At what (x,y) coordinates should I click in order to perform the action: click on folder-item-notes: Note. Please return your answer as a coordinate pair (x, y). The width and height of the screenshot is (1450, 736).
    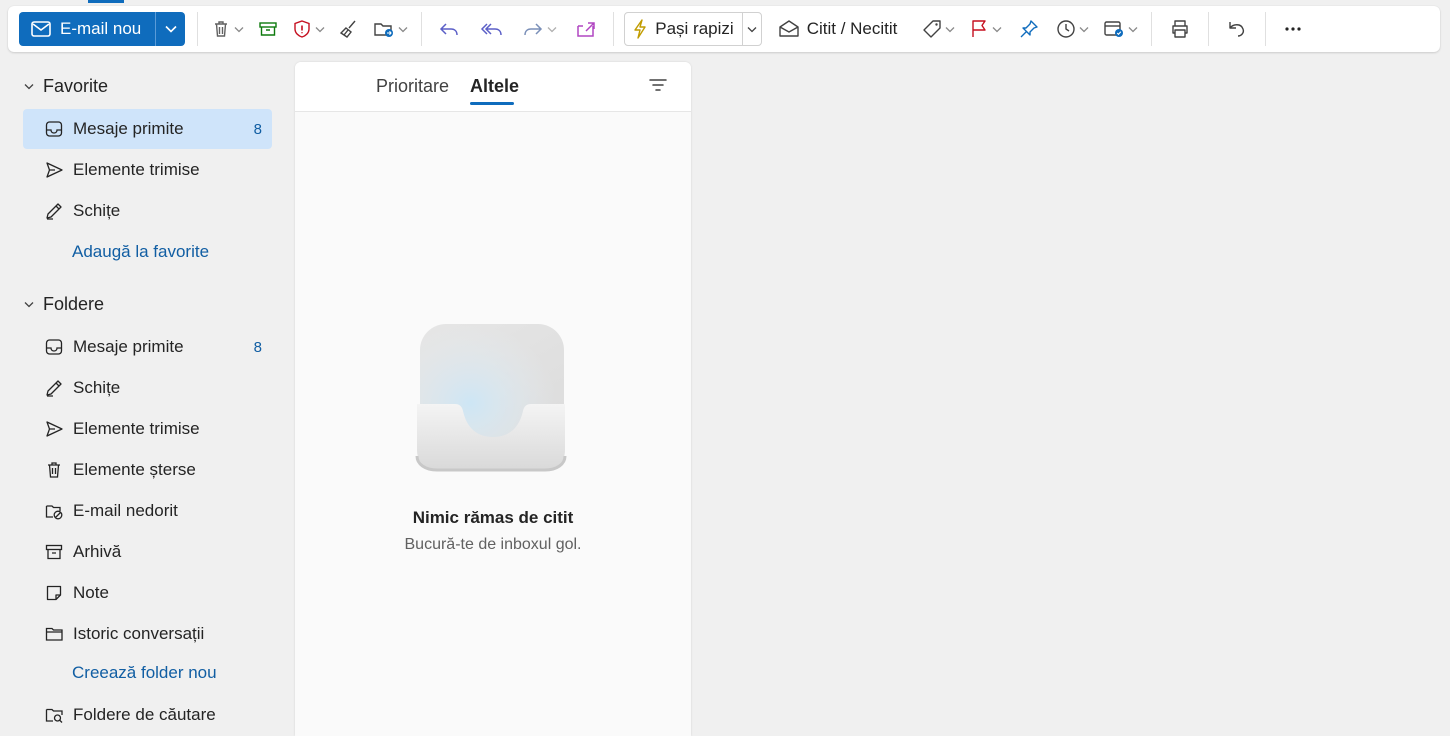
    Looking at the image, I should click on (147, 593).